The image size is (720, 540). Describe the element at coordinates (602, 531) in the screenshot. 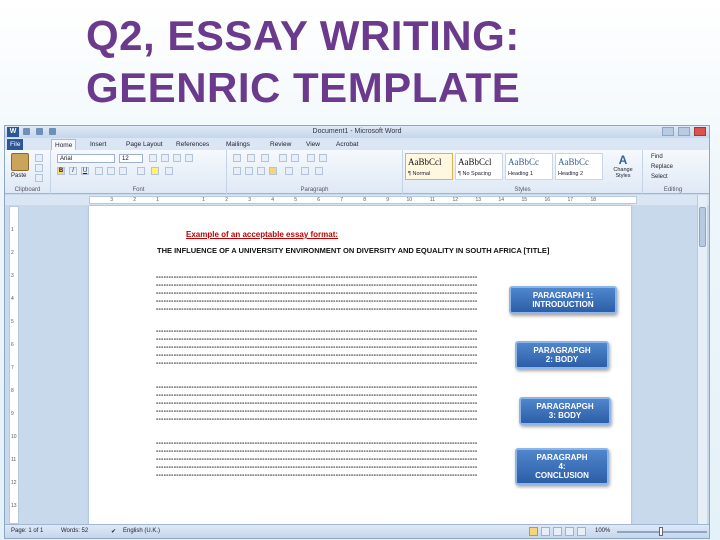

I see `zoom-level: 100%` at that location.